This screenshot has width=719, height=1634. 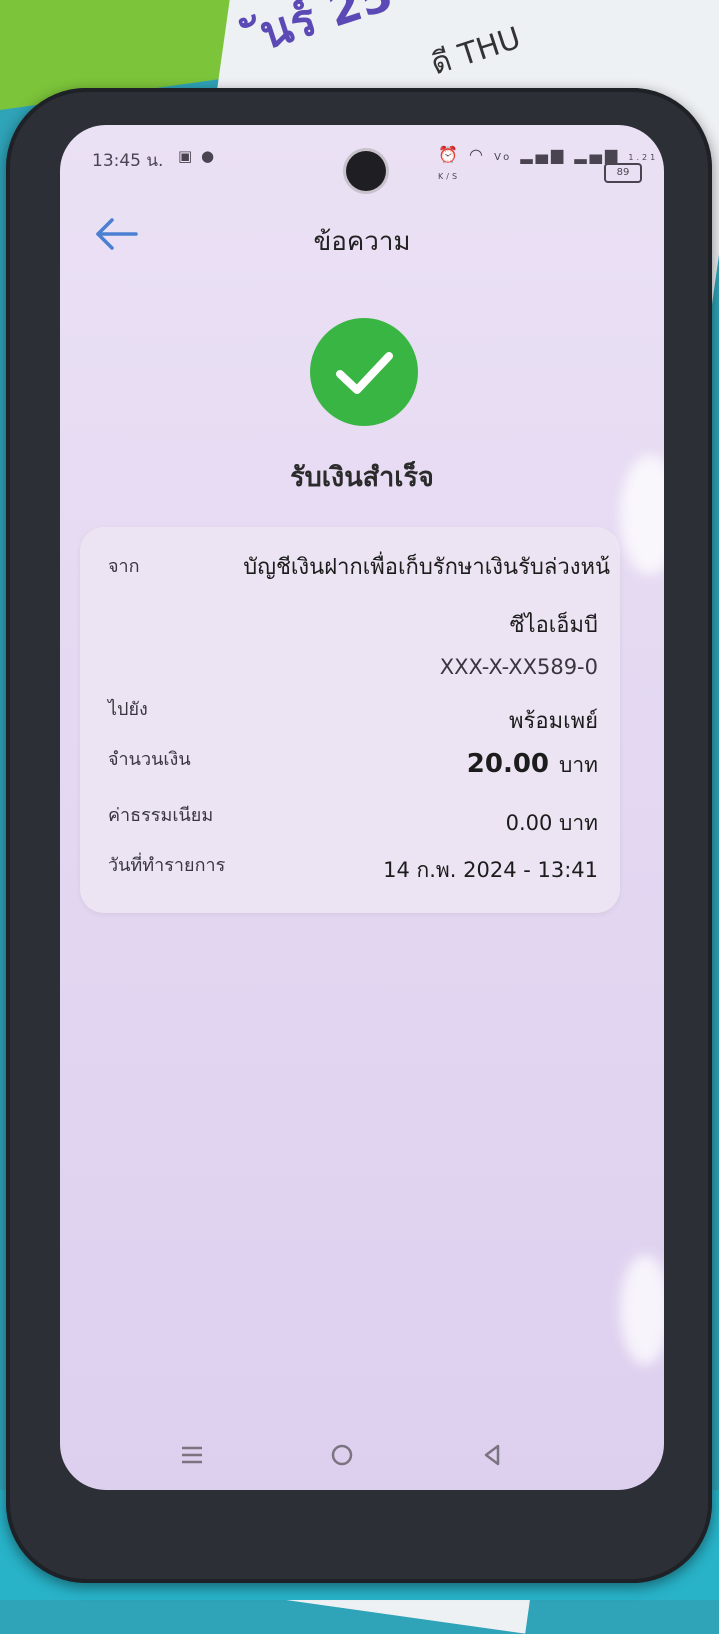 I want to click on system-back-button, so click(x=492, y=1455).